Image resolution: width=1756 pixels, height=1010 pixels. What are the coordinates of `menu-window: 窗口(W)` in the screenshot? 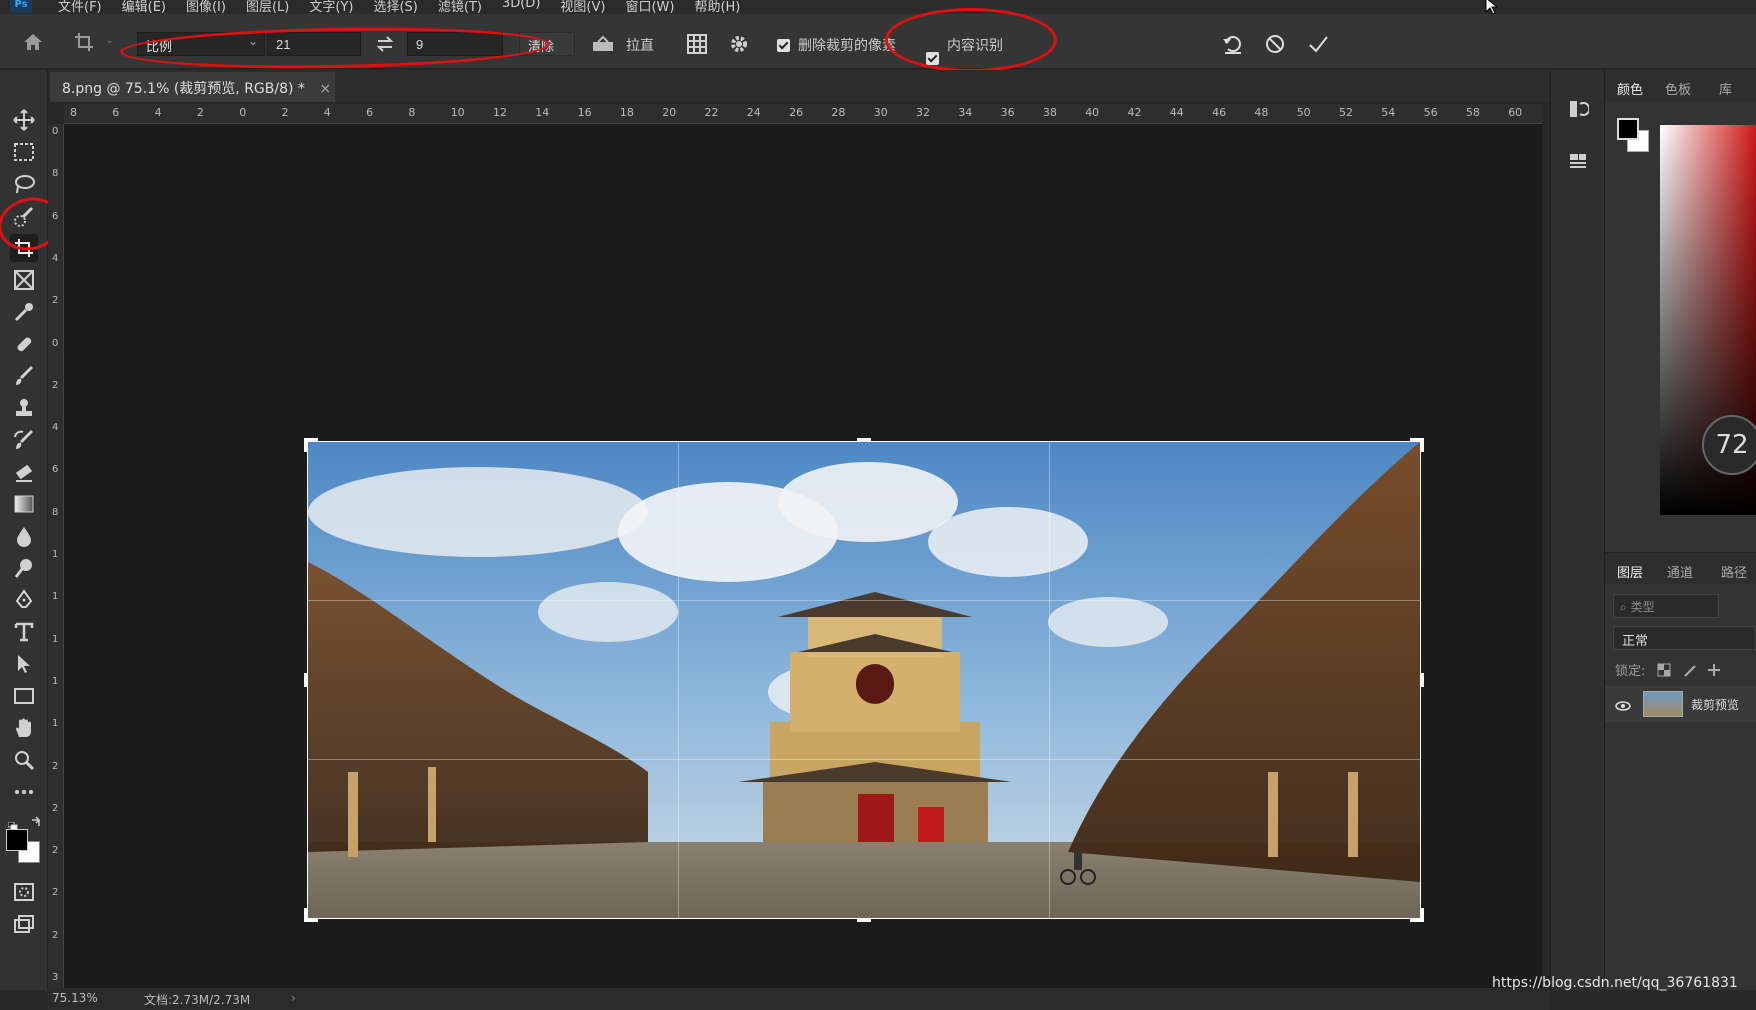 It's located at (649, 7).